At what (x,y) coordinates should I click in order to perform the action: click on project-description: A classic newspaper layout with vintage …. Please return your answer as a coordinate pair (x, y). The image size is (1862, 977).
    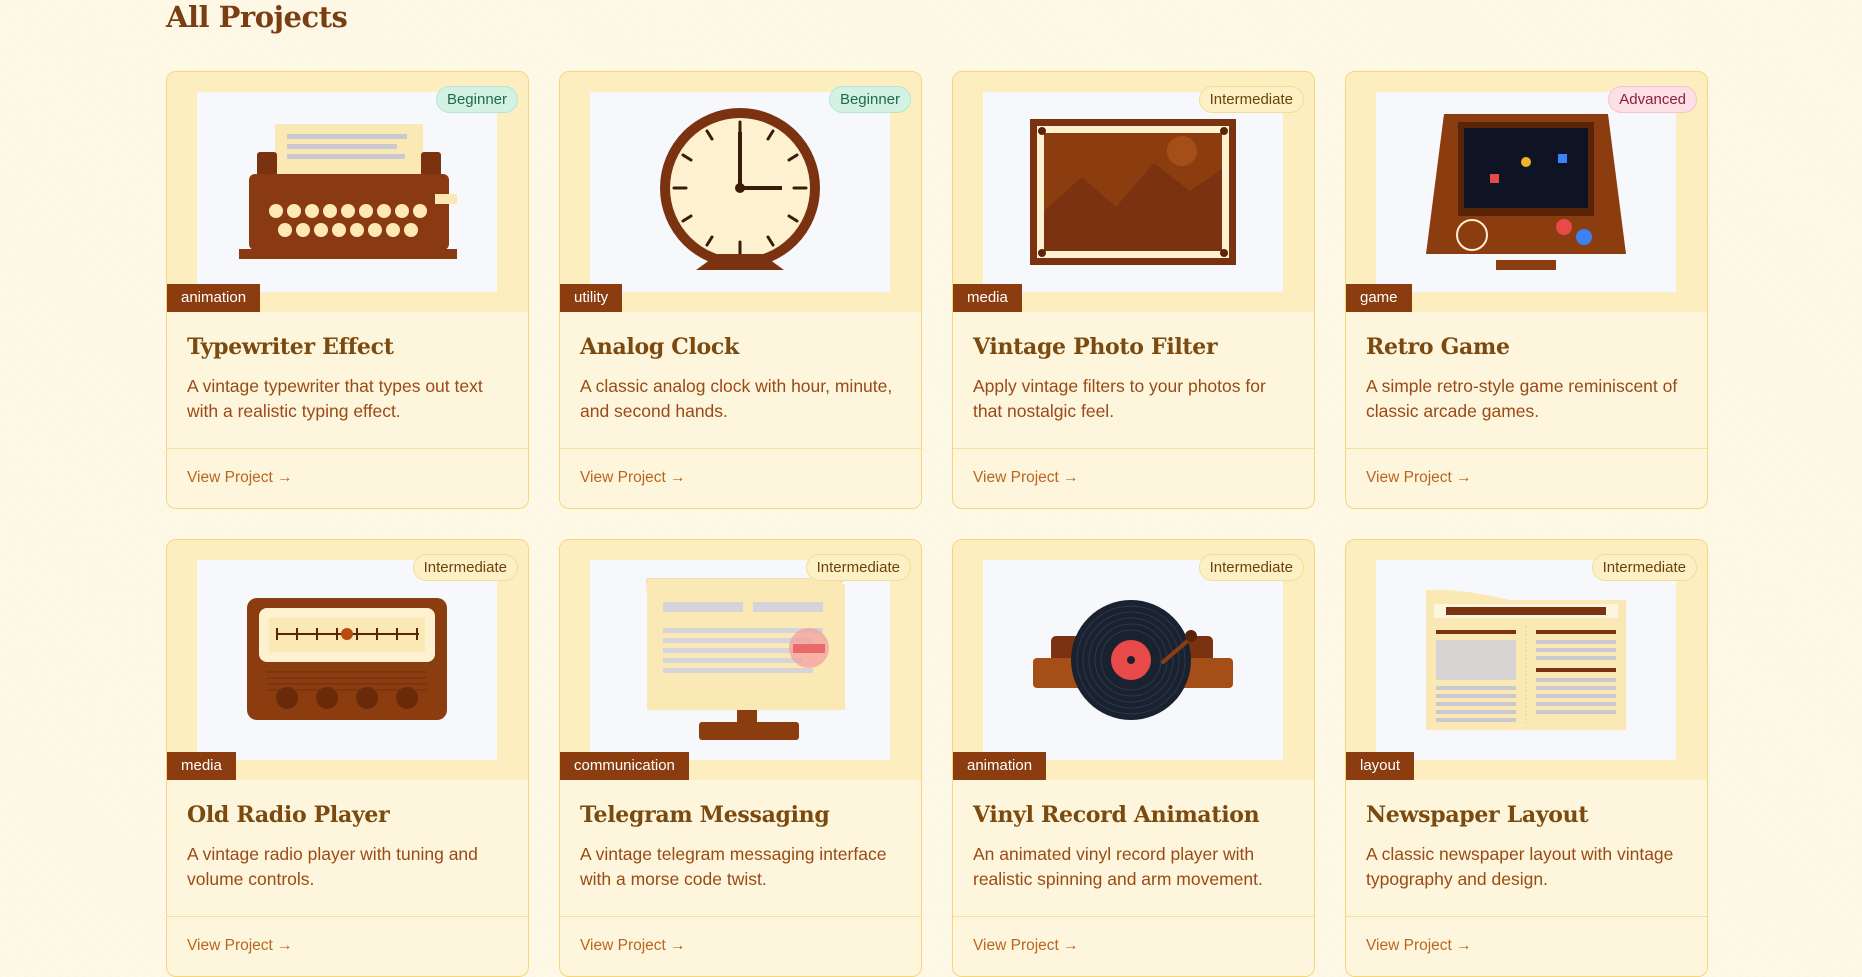
    Looking at the image, I should click on (1520, 866).